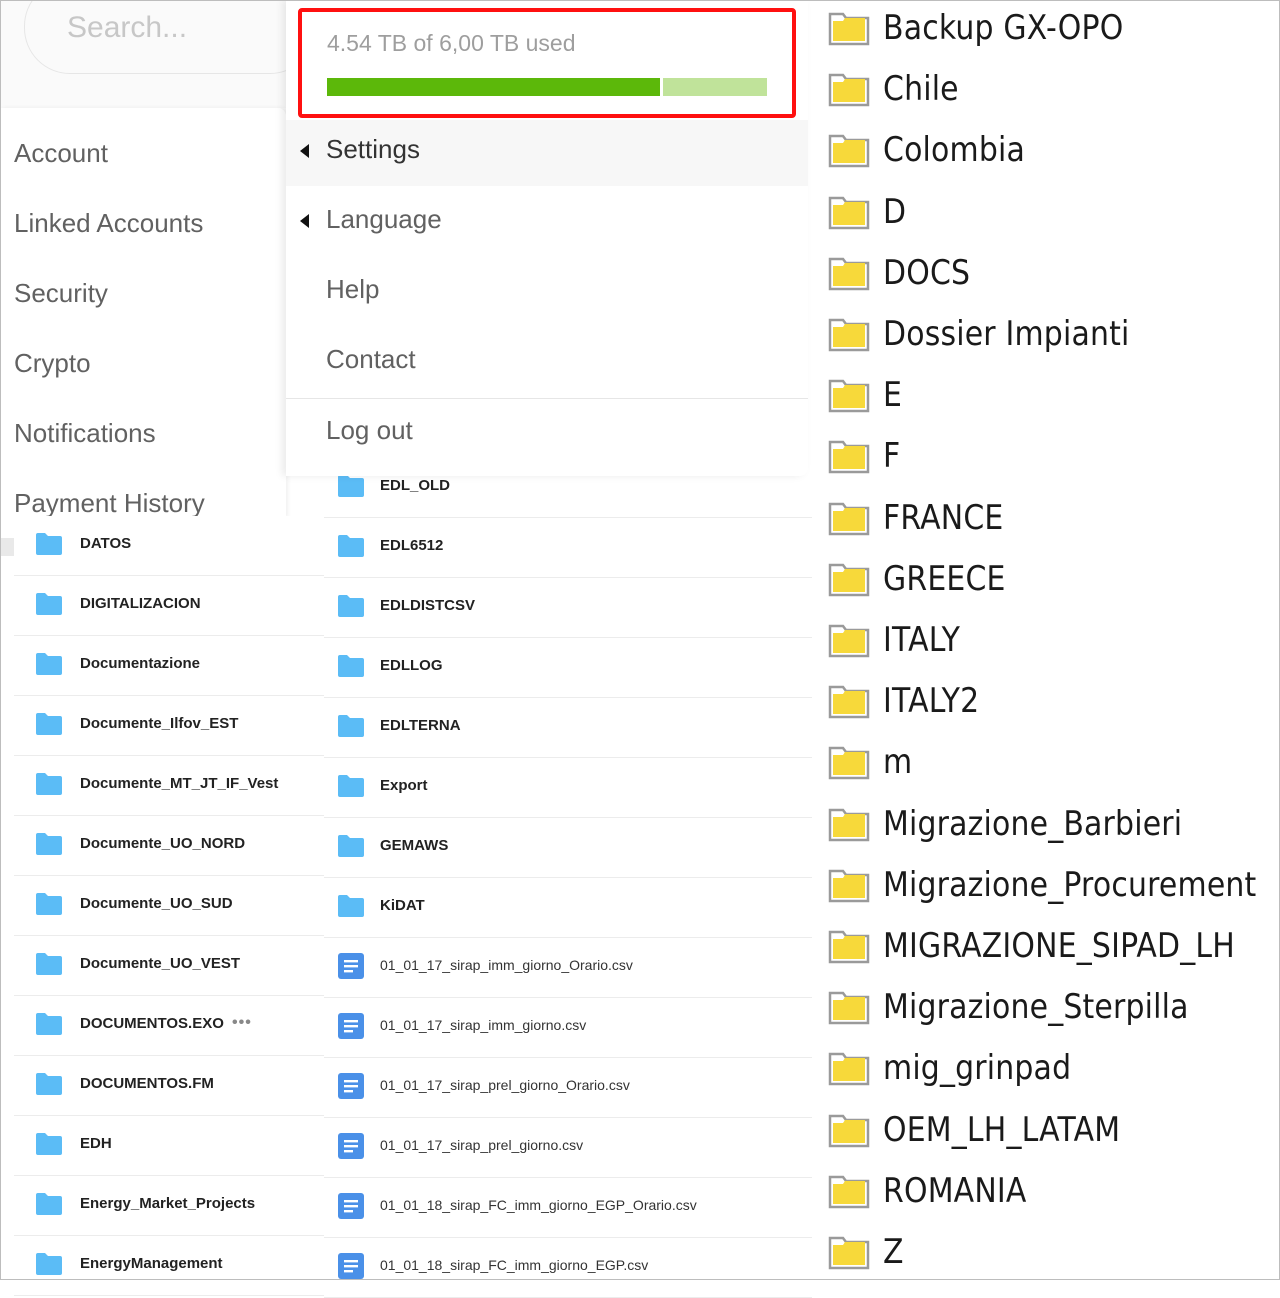 The image size is (1280, 1298). Describe the element at coordinates (369, 430) in the screenshot. I see `dropdown-item-label: Log out` at that location.